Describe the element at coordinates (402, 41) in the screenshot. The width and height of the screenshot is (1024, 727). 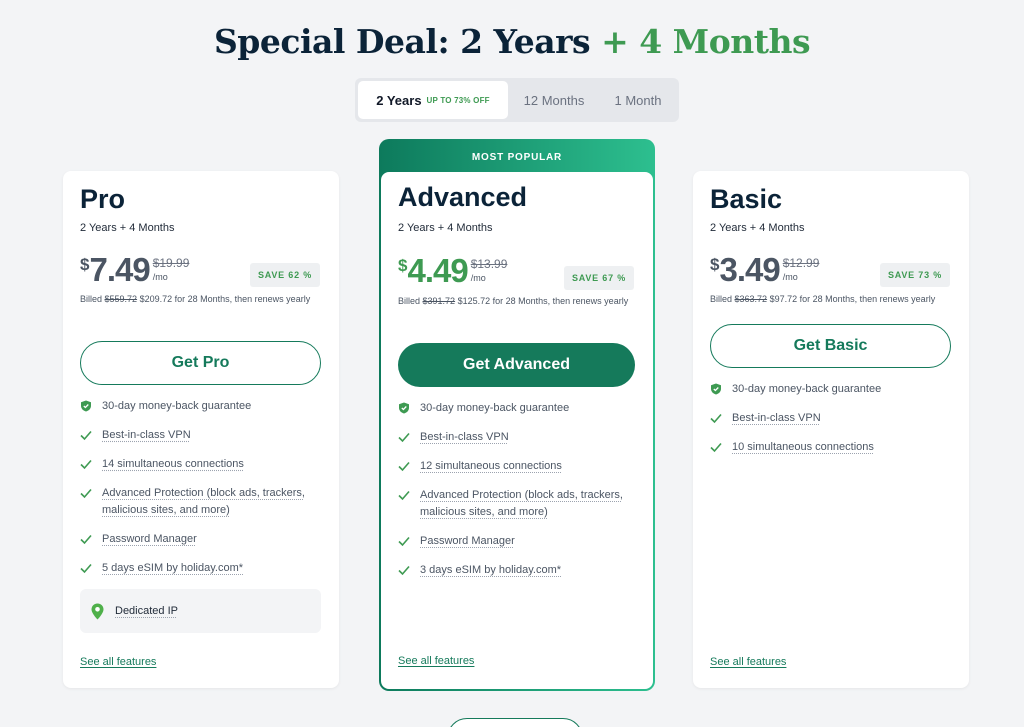
I see `page-title-main: Special Deal: 2 Years` at that location.